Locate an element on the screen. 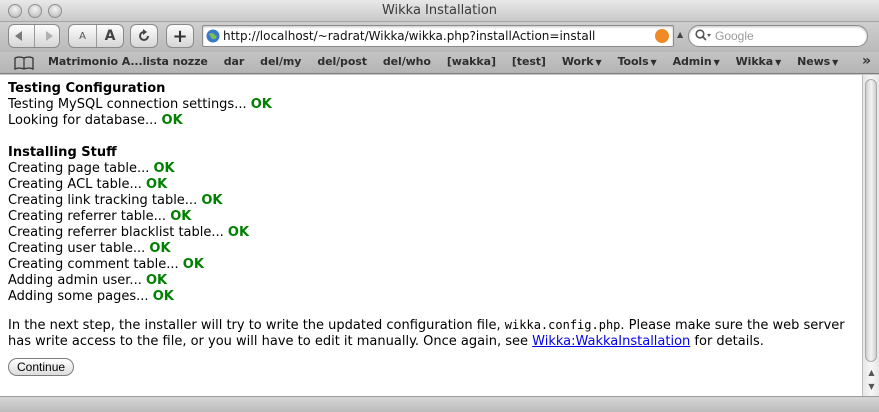 The height and width of the screenshot is (412, 879). bookmark-label: Wikka is located at coordinates (754, 61).